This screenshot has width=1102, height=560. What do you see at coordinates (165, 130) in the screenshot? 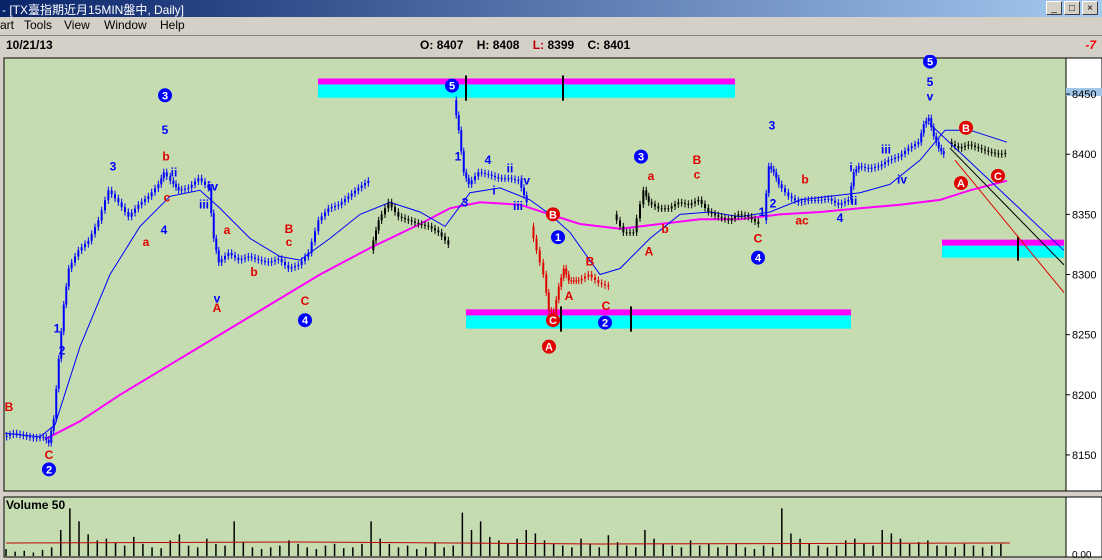
I see `wave-label: 5` at bounding box center [165, 130].